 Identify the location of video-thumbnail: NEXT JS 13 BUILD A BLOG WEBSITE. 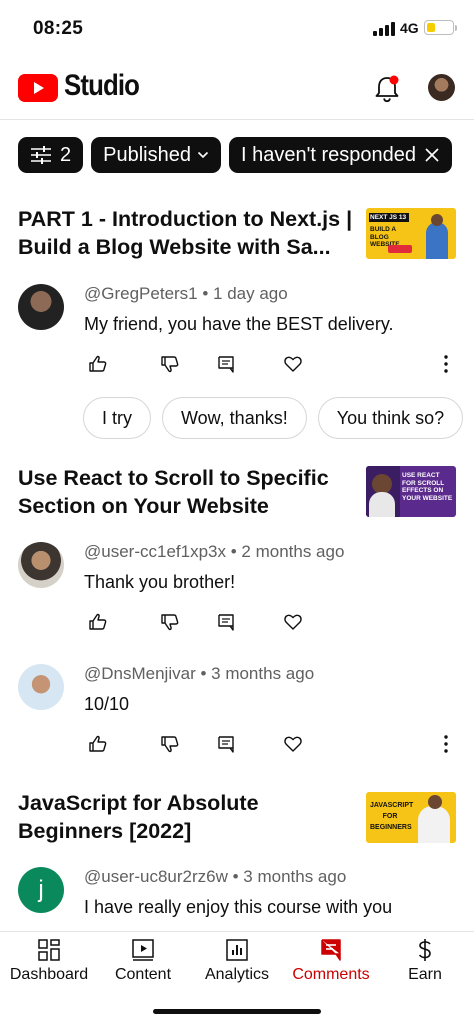
(411, 233).